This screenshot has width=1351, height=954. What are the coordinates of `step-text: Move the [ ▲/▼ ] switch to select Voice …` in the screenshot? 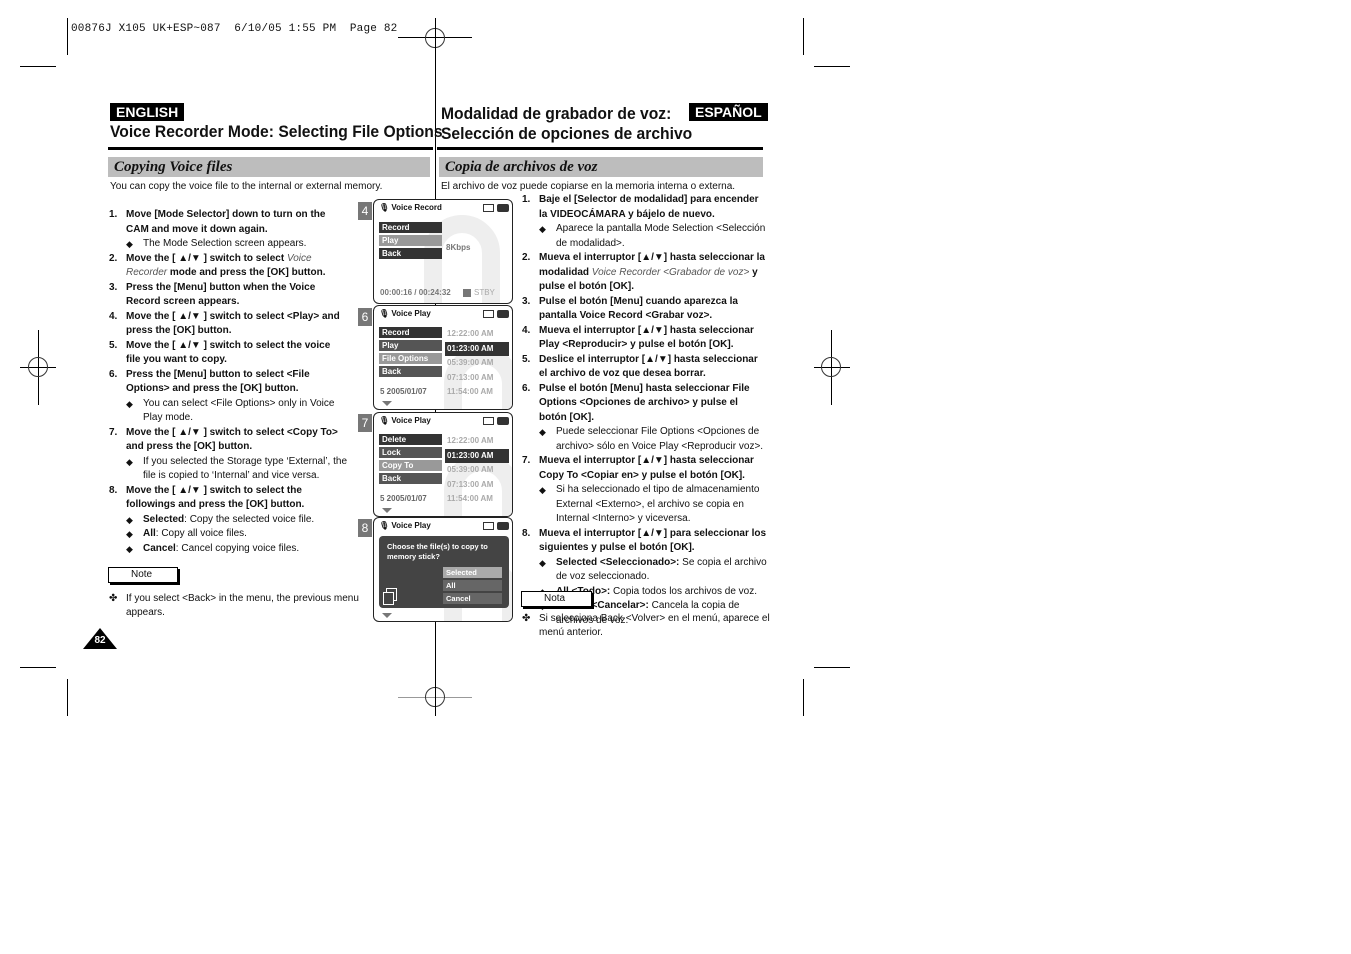 It's located at (225, 266).